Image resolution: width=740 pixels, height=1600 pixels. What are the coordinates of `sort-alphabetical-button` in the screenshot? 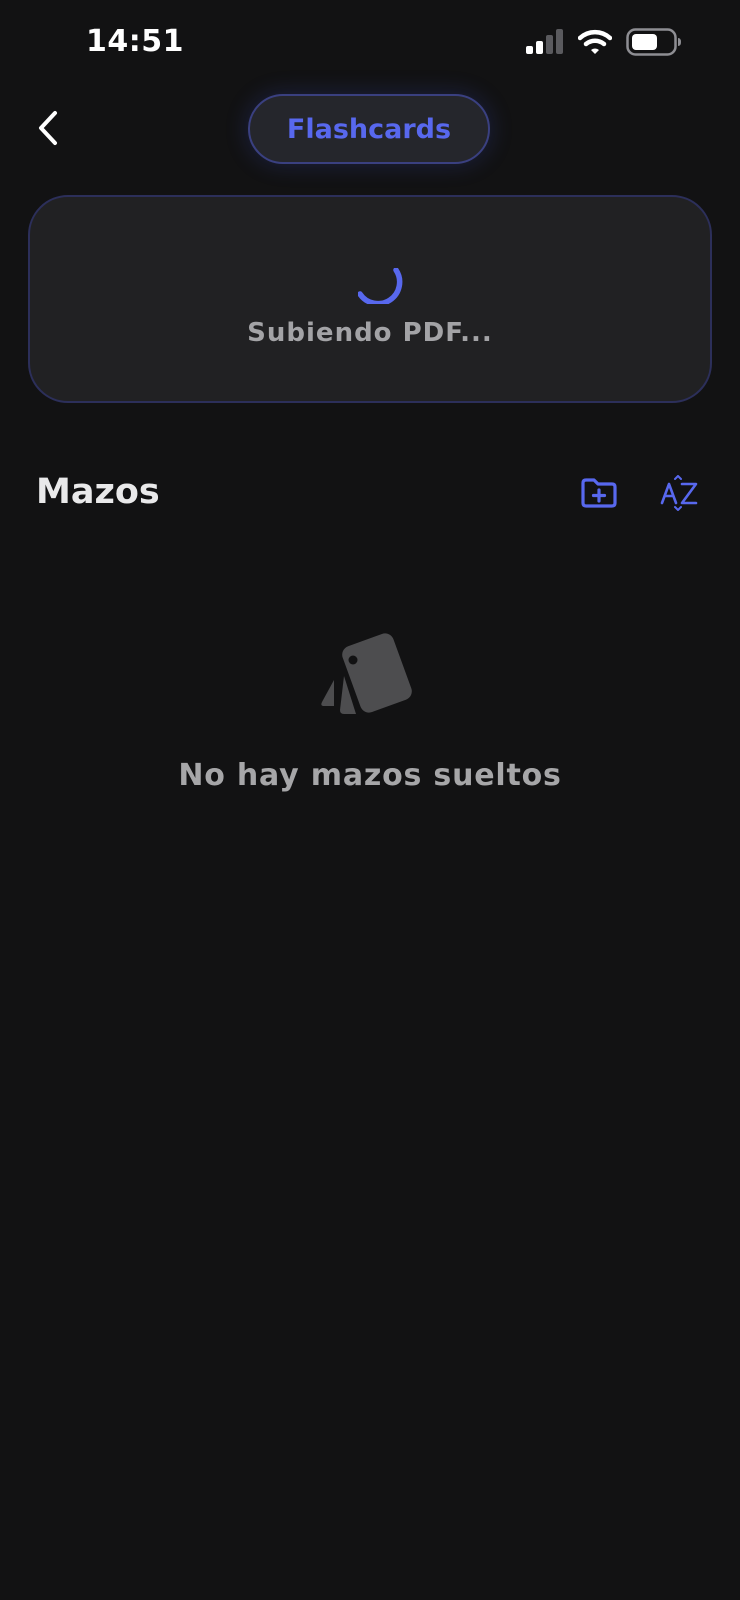 It's located at (680, 495).